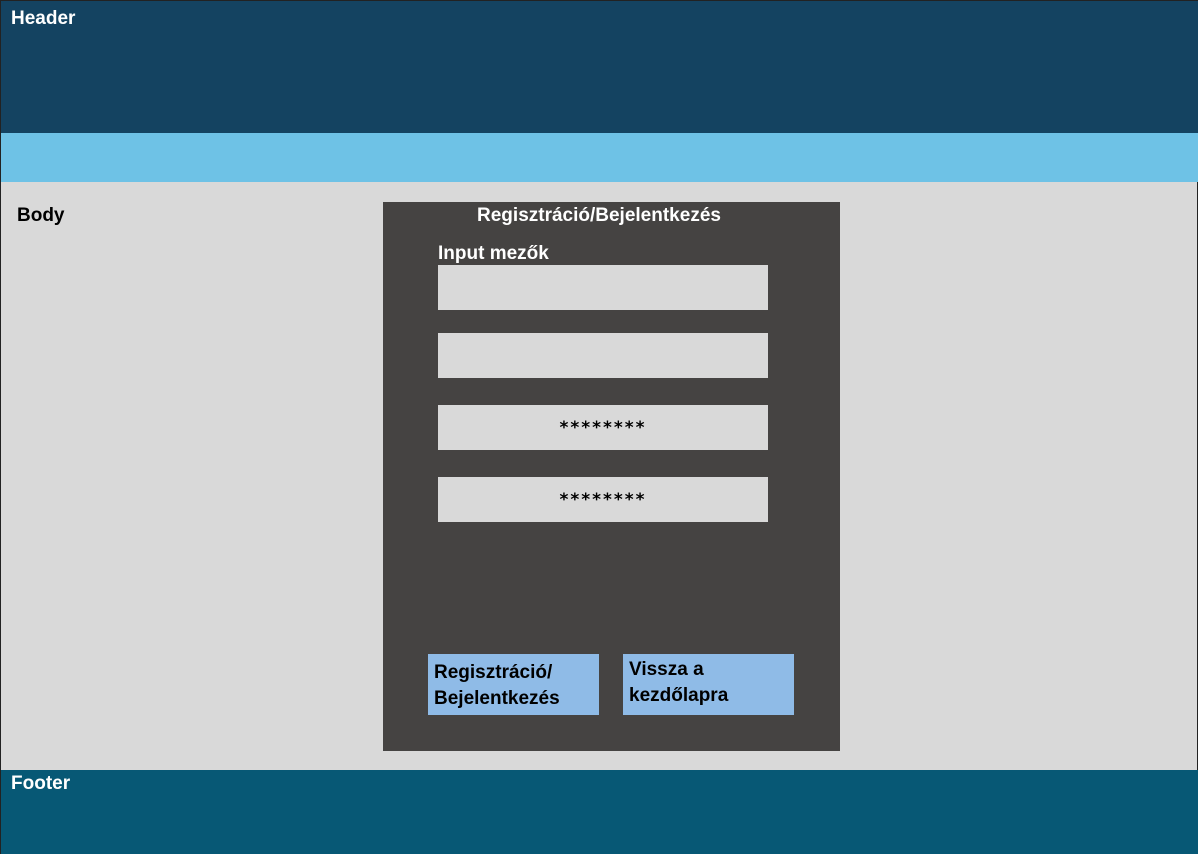  Describe the element at coordinates (513, 684) in the screenshot. I see `register-login-button: Regisztráció/ Bejelentkezés` at that location.